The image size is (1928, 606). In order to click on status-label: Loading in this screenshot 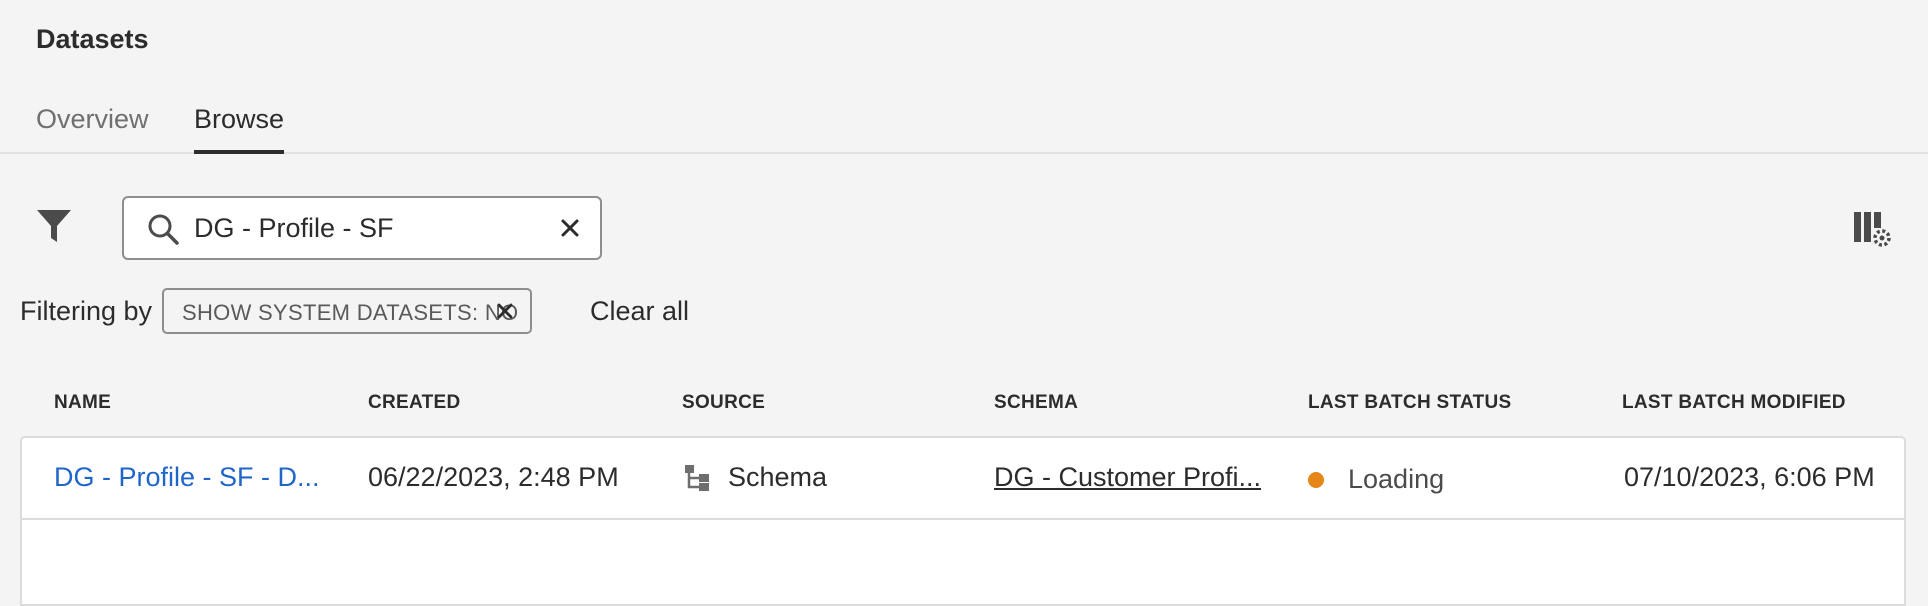, I will do `click(1396, 479)`.